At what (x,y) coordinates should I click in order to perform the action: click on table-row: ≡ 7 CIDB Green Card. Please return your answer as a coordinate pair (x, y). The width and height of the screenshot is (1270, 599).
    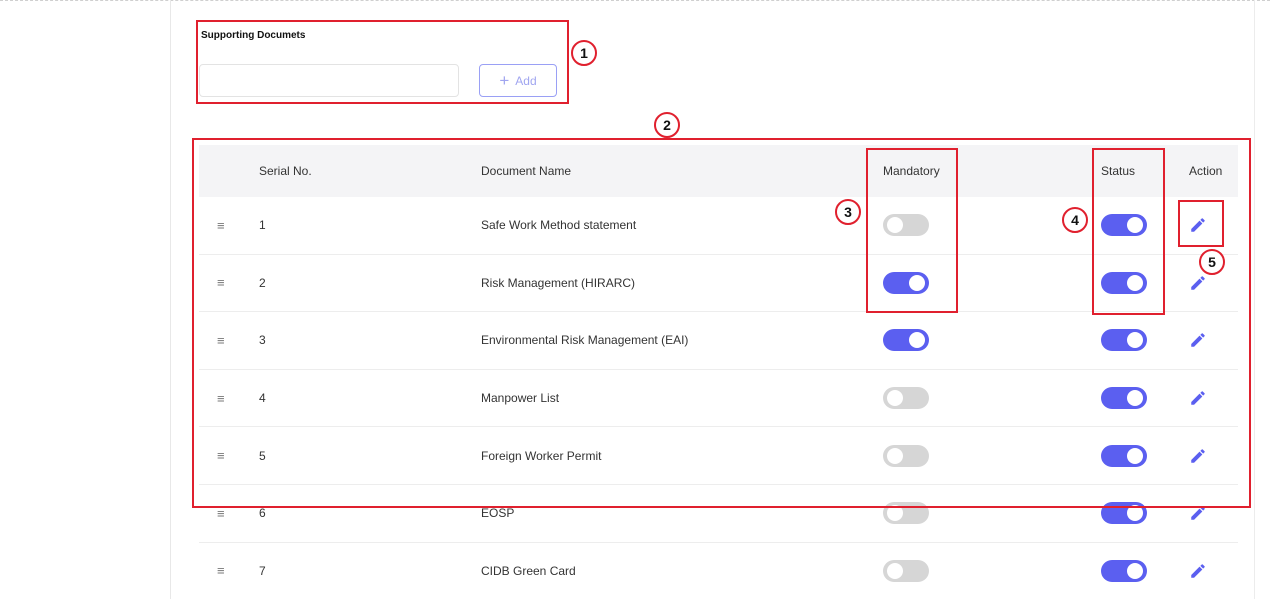
    Looking at the image, I should click on (718, 570).